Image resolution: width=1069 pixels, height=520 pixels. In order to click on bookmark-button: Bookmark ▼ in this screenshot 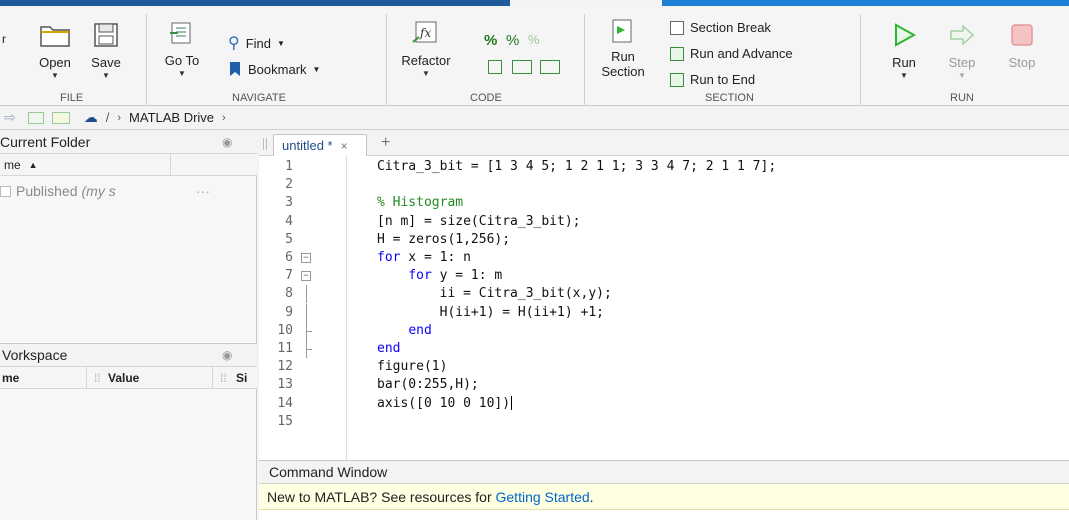, I will do `click(274, 69)`.